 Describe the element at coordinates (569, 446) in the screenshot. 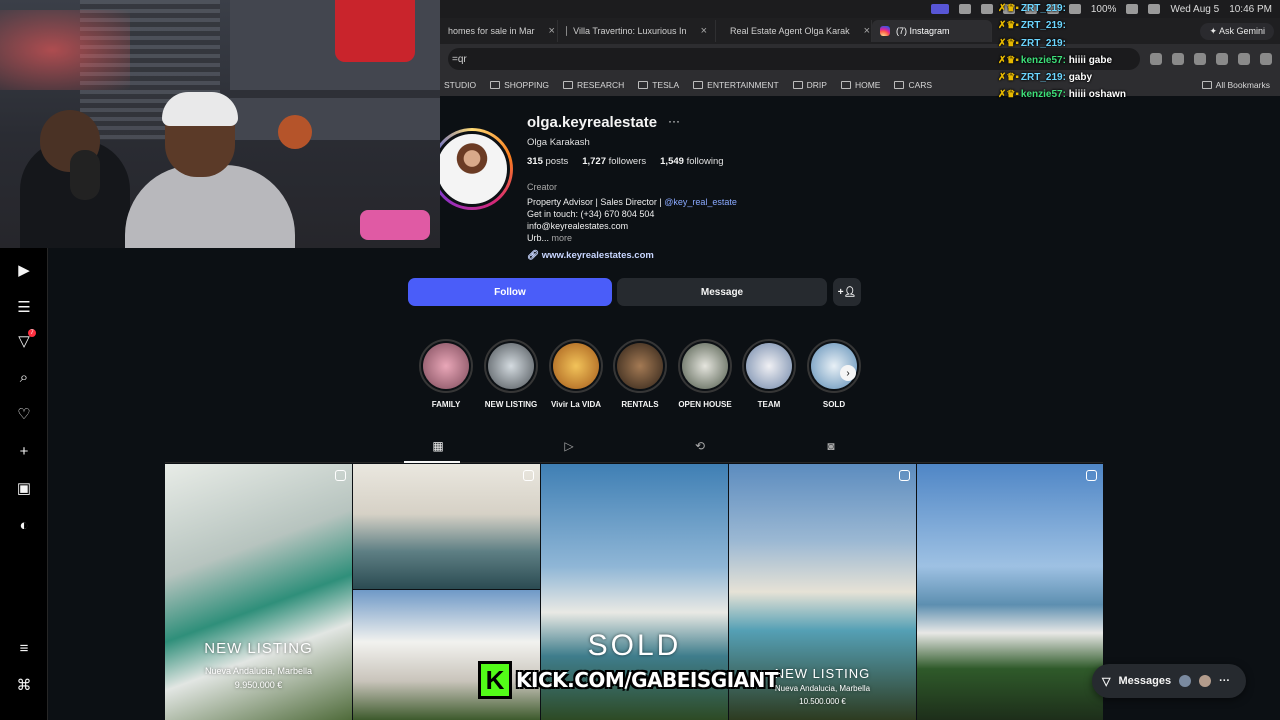

I see `reels-tab-icon: ▷` at that location.